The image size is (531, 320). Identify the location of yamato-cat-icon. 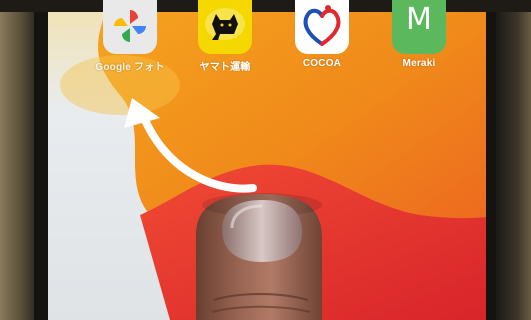
(225, 27).